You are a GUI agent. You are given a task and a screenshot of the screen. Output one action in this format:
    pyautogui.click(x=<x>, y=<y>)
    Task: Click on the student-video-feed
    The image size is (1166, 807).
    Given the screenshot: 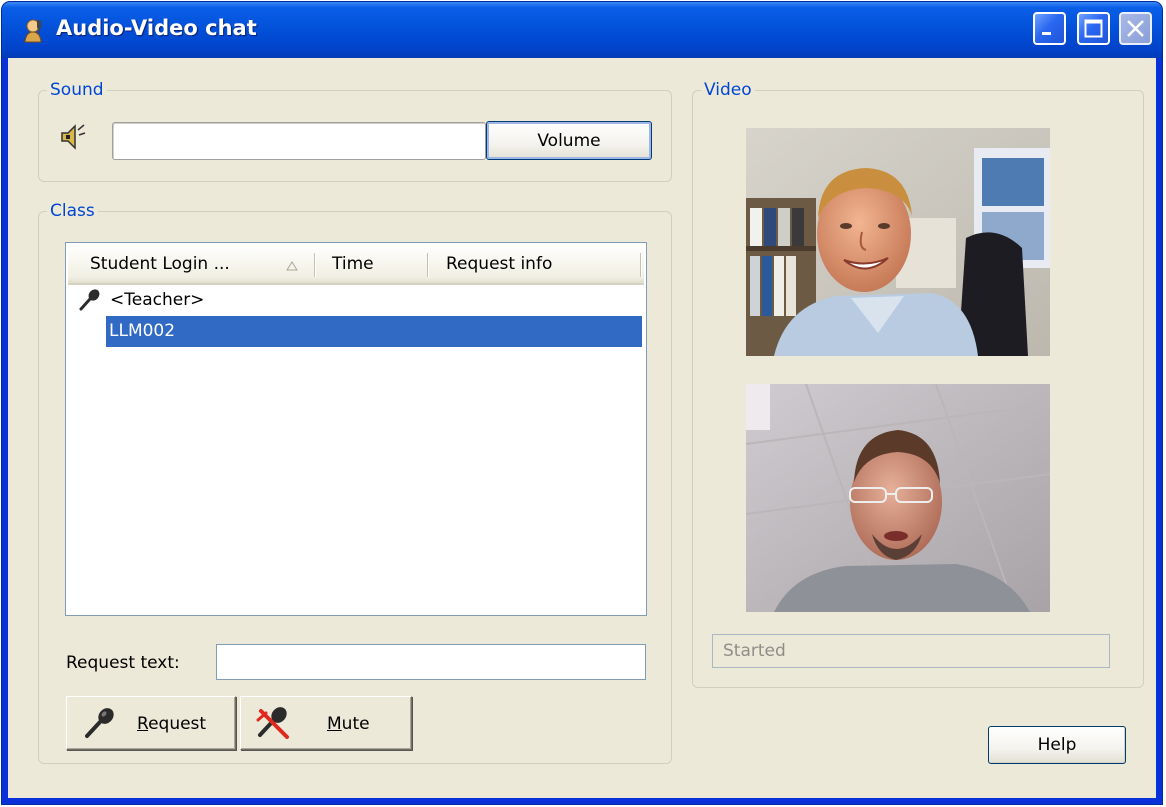 What is the action you would take?
    pyautogui.click(x=898, y=498)
    